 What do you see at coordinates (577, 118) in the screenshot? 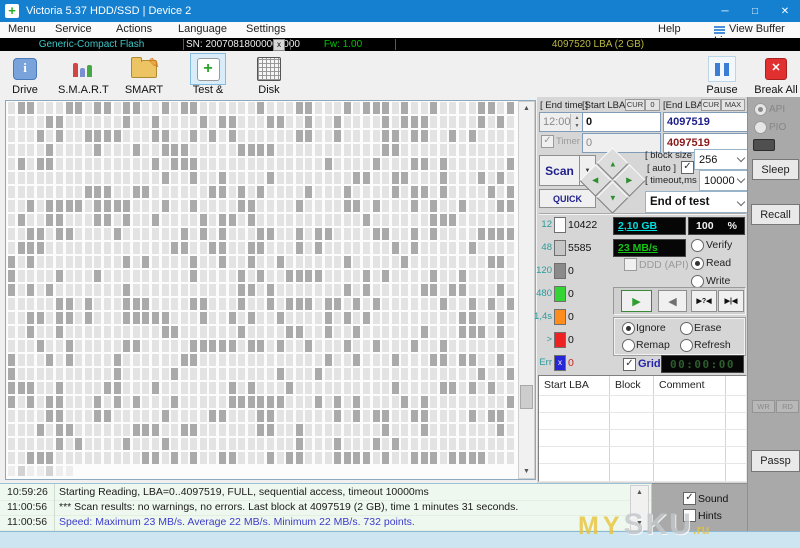
I see `spin-up-icon: ▲` at bounding box center [577, 118].